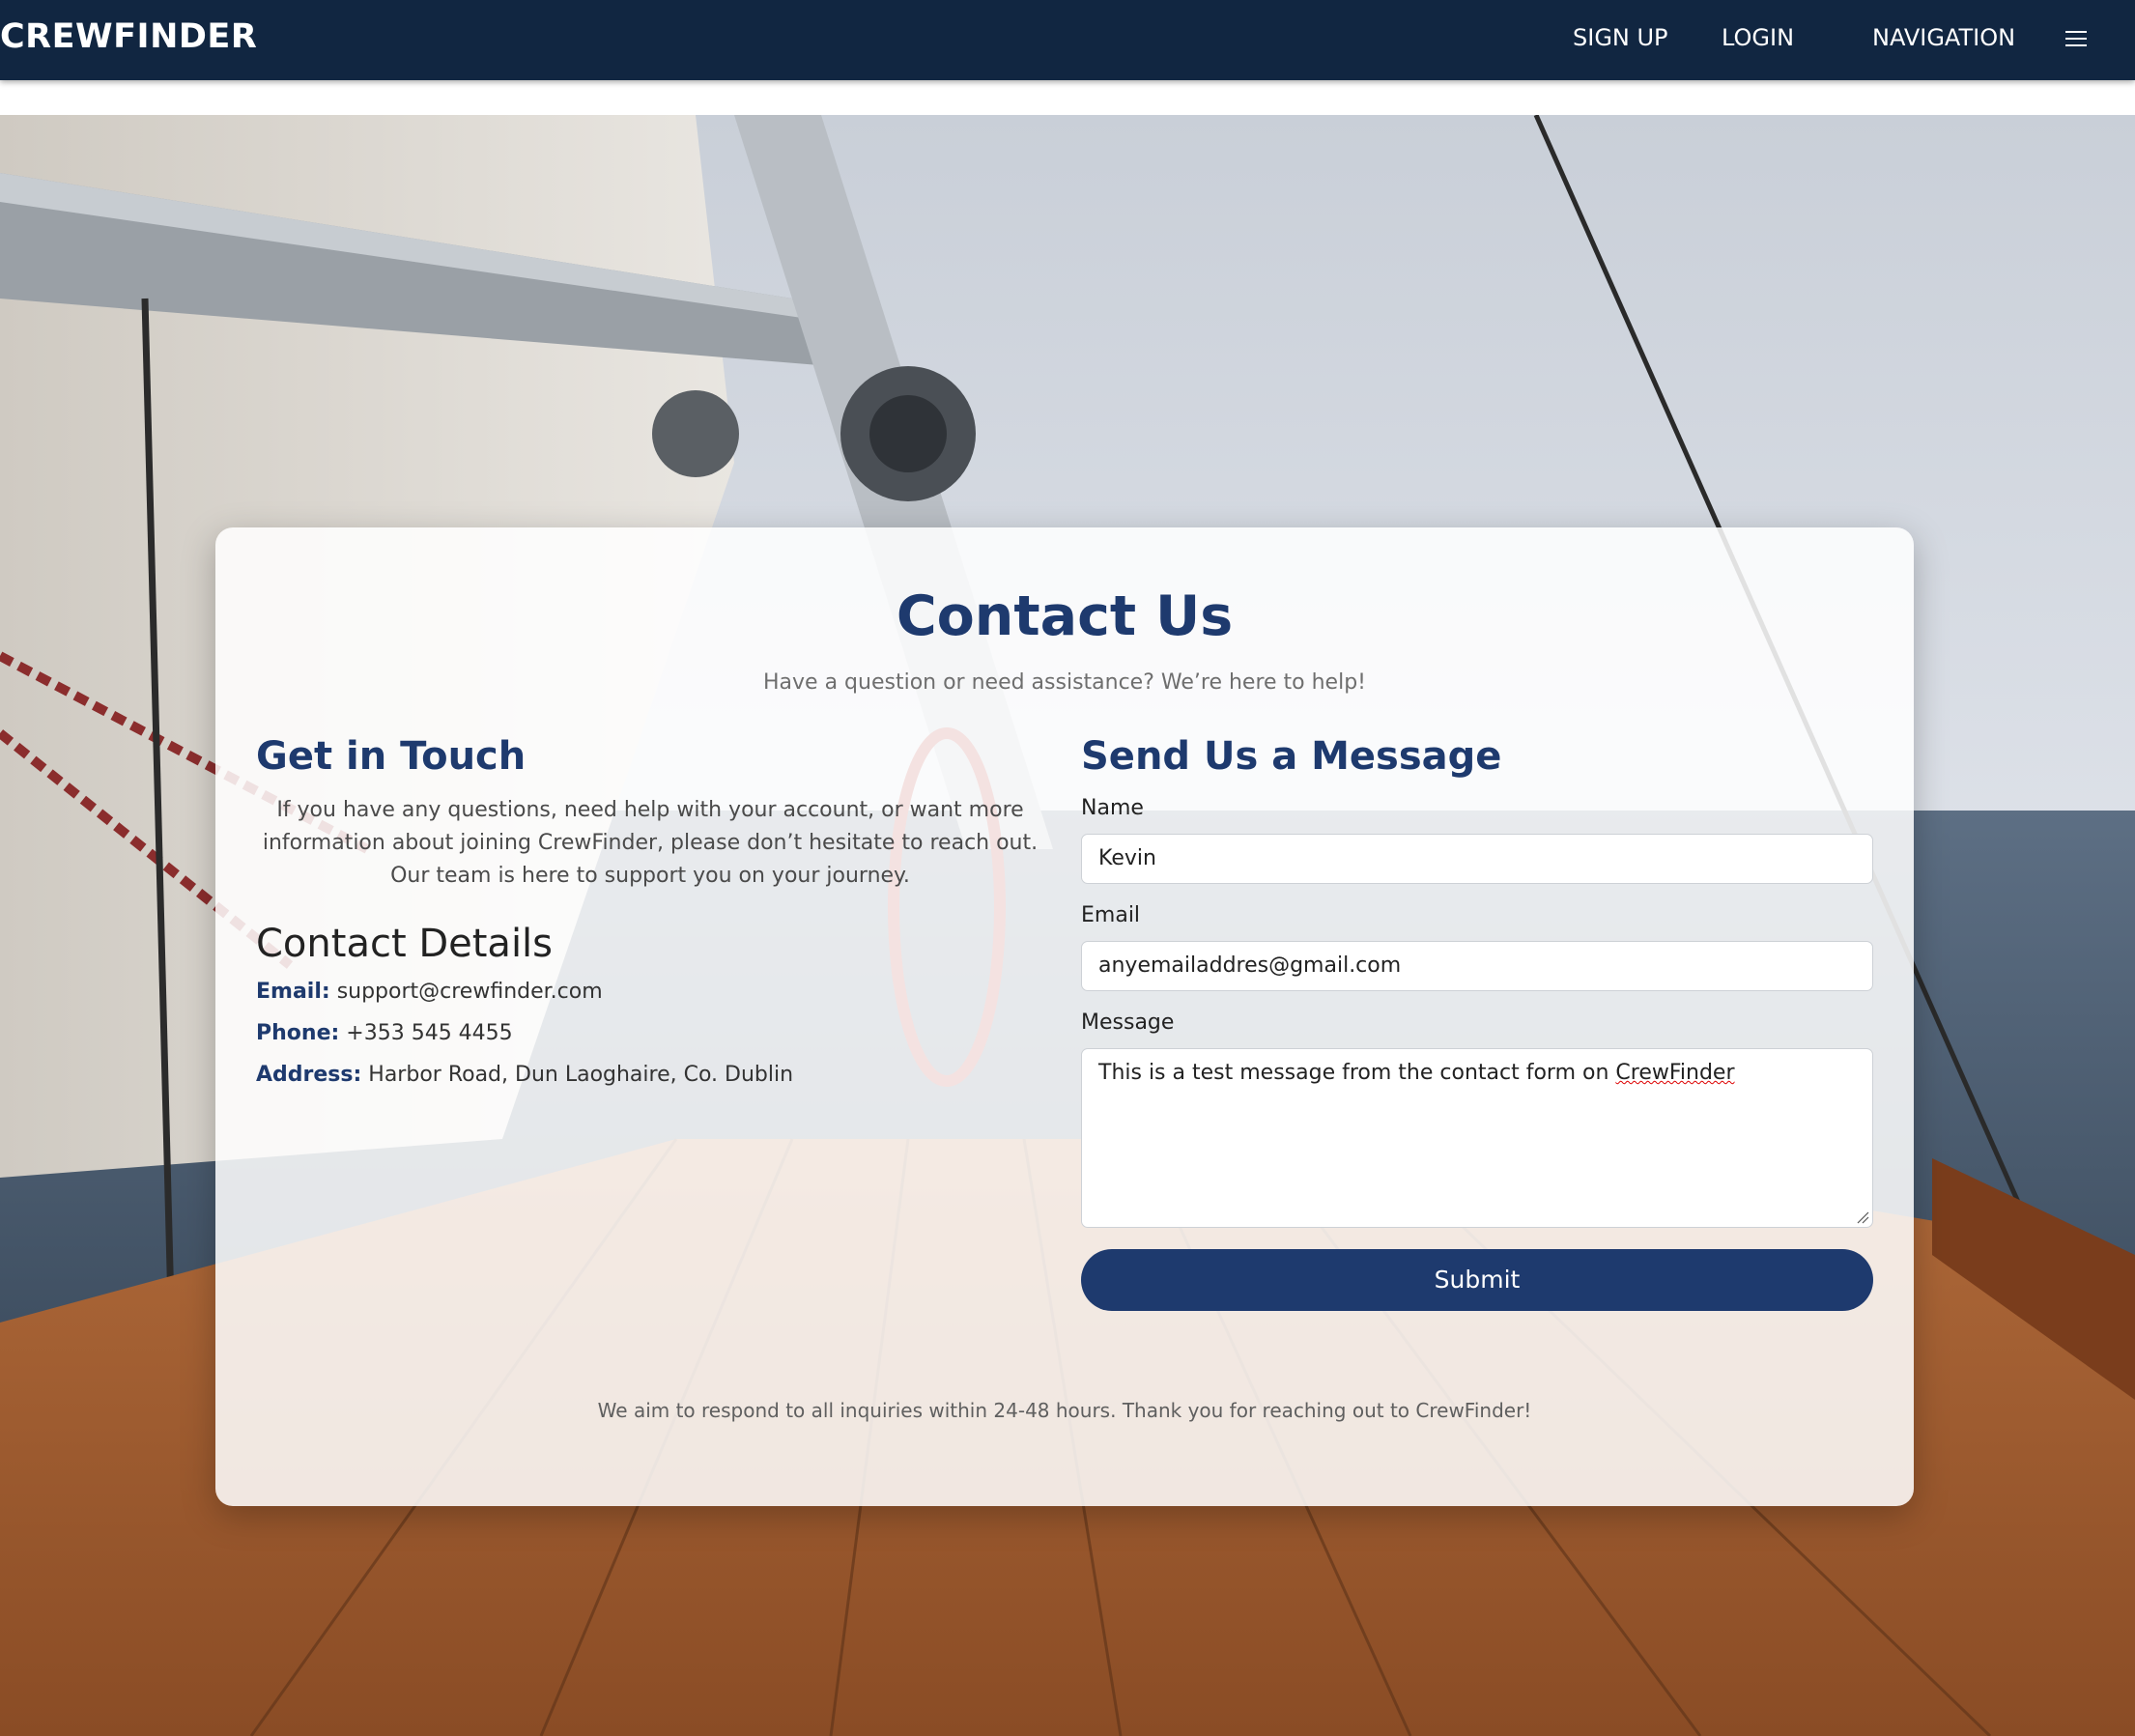 Image resolution: width=2135 pixels, height=1736 pixels. What do you see at coordinates (298, 1033) in the screenshot?
I see `contact-phone-label: Phone:` at bounding box center [298, 1033].